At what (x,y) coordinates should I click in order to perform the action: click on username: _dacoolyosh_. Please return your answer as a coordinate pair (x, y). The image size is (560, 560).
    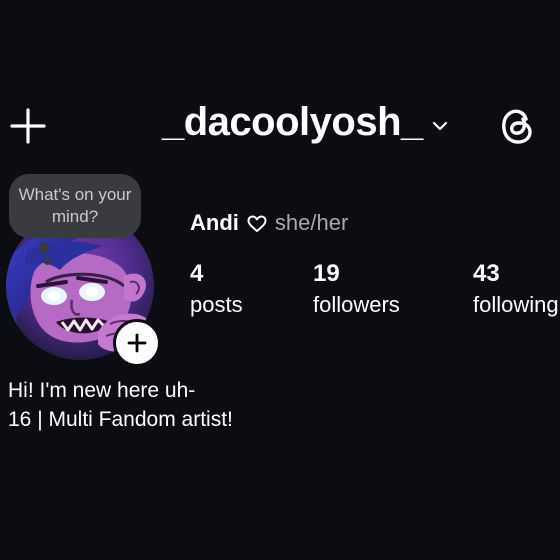
    Looking at the image, I should click on (292, 122).